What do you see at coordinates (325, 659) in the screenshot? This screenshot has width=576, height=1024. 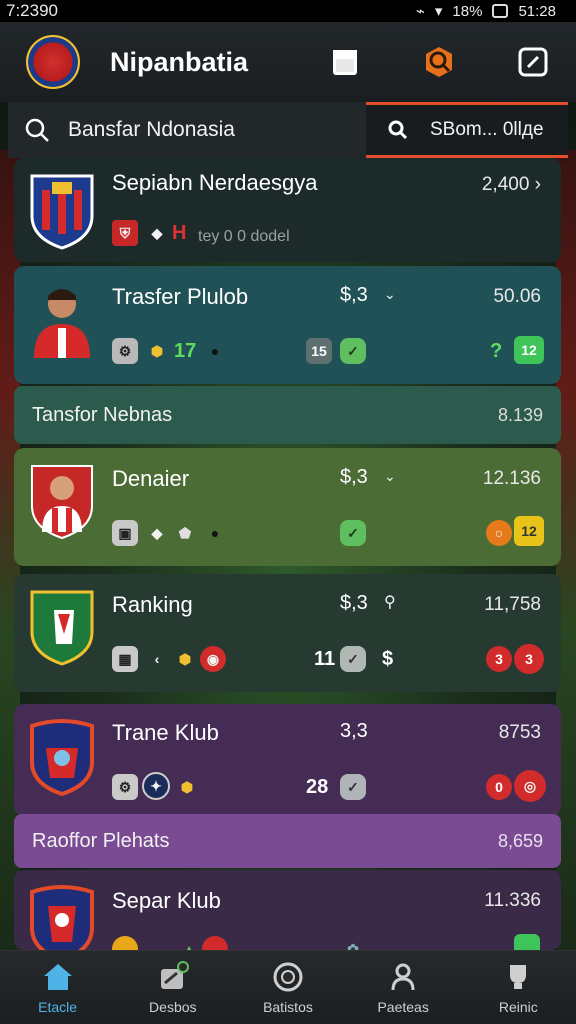 I see `stat-a: 11` at bounding box center [325, 659].